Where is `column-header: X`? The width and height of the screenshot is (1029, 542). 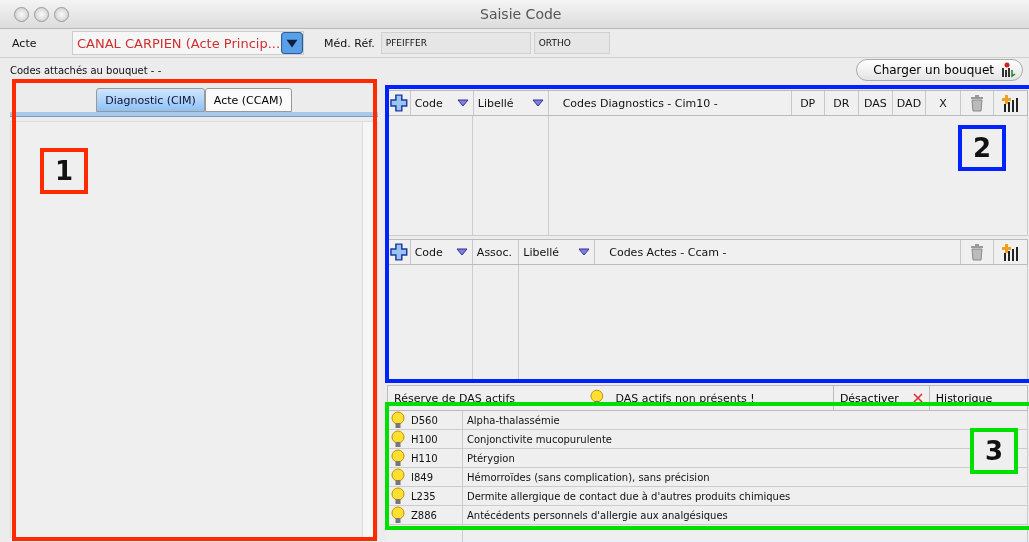 column-header: X is located at coordinates (942, 103).